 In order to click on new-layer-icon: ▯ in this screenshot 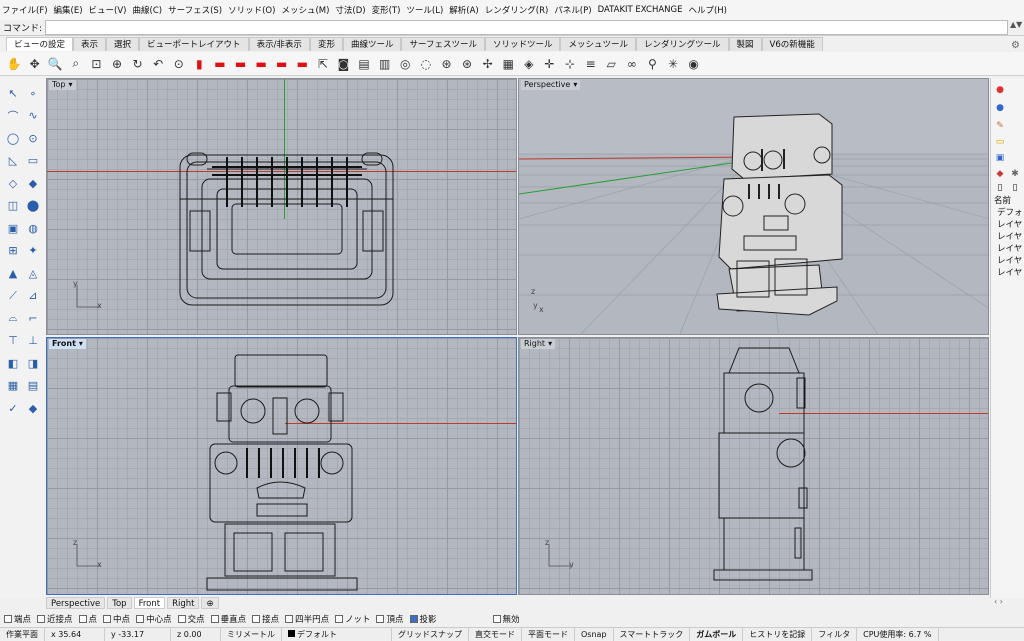, I will do `click(1000, 188)`.